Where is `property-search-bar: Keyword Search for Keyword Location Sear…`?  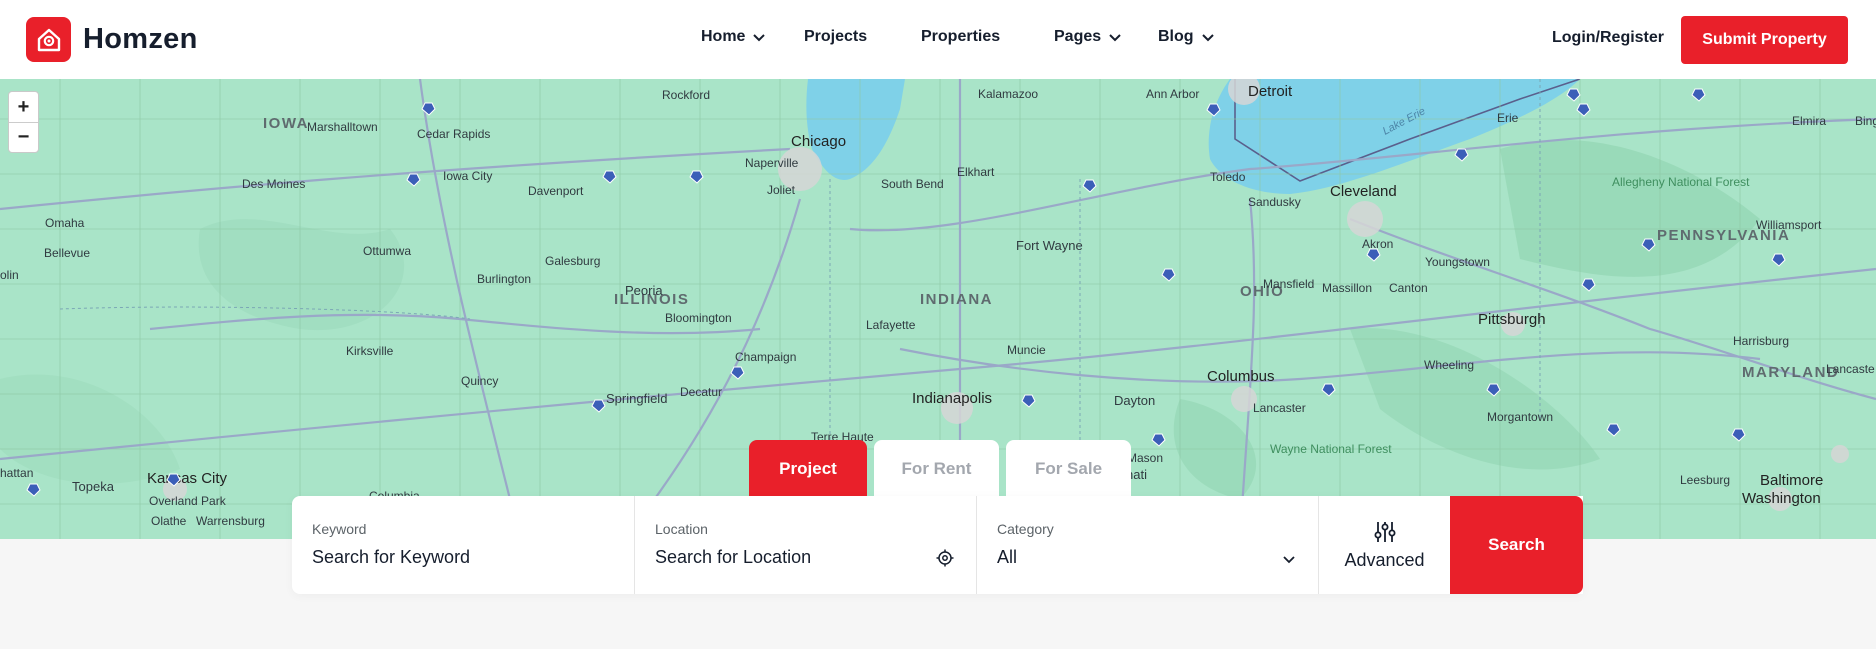 property-search-bar: Keyword Search for Keyword Location Sear… is located at coordinates (937, 545).